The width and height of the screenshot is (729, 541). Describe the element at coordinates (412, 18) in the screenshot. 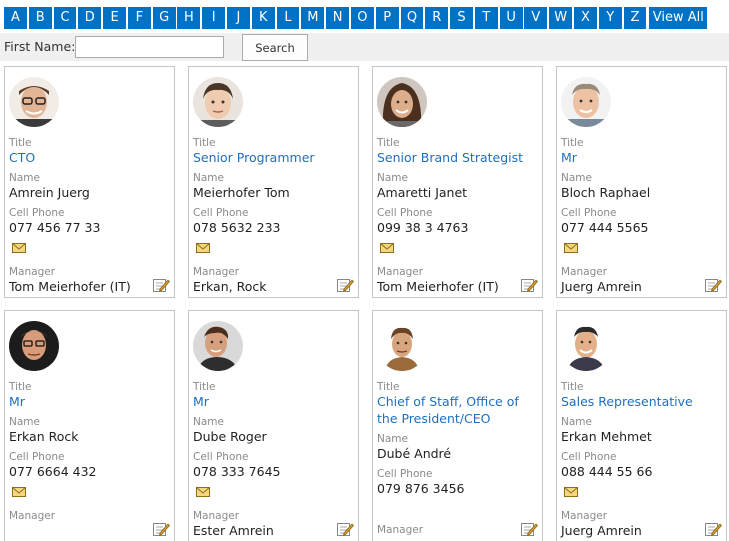

I see `letter-q-button: Q` at that location.